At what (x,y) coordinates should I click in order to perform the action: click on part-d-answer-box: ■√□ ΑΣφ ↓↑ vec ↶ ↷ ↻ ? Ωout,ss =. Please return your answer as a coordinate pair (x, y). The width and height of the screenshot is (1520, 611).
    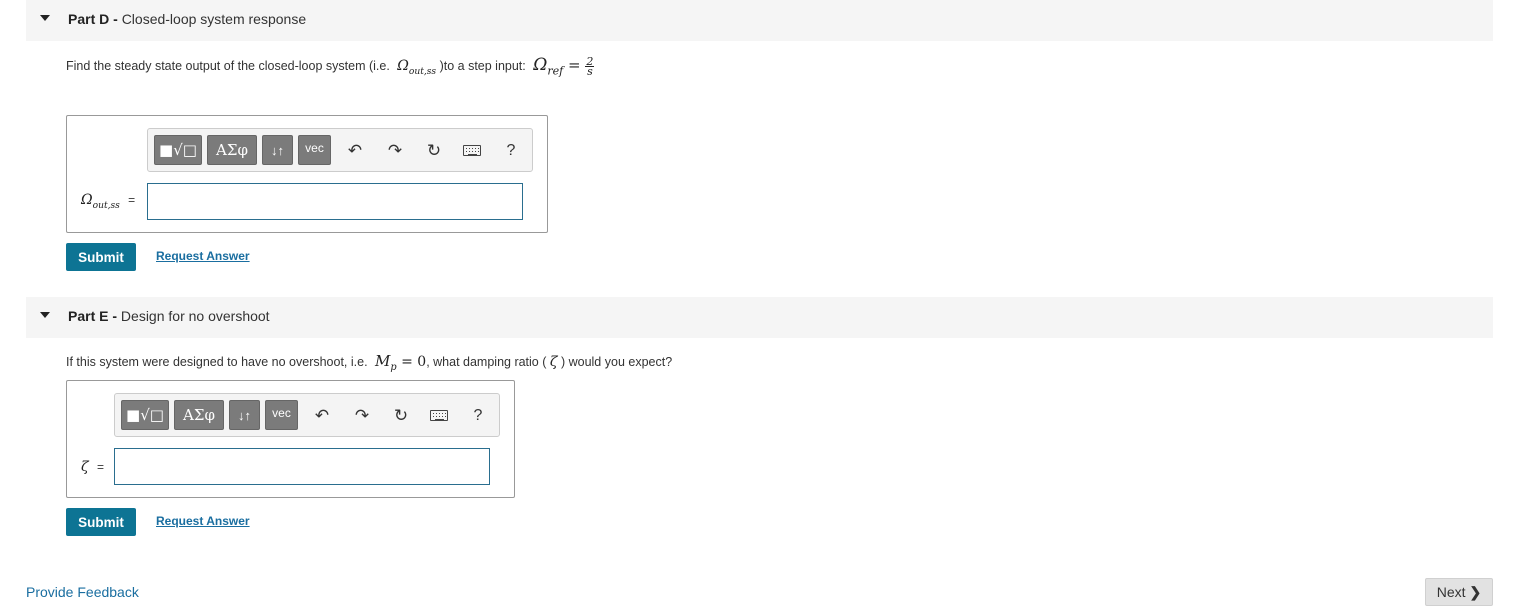
    Looking at the image, I should click on (307, 174).